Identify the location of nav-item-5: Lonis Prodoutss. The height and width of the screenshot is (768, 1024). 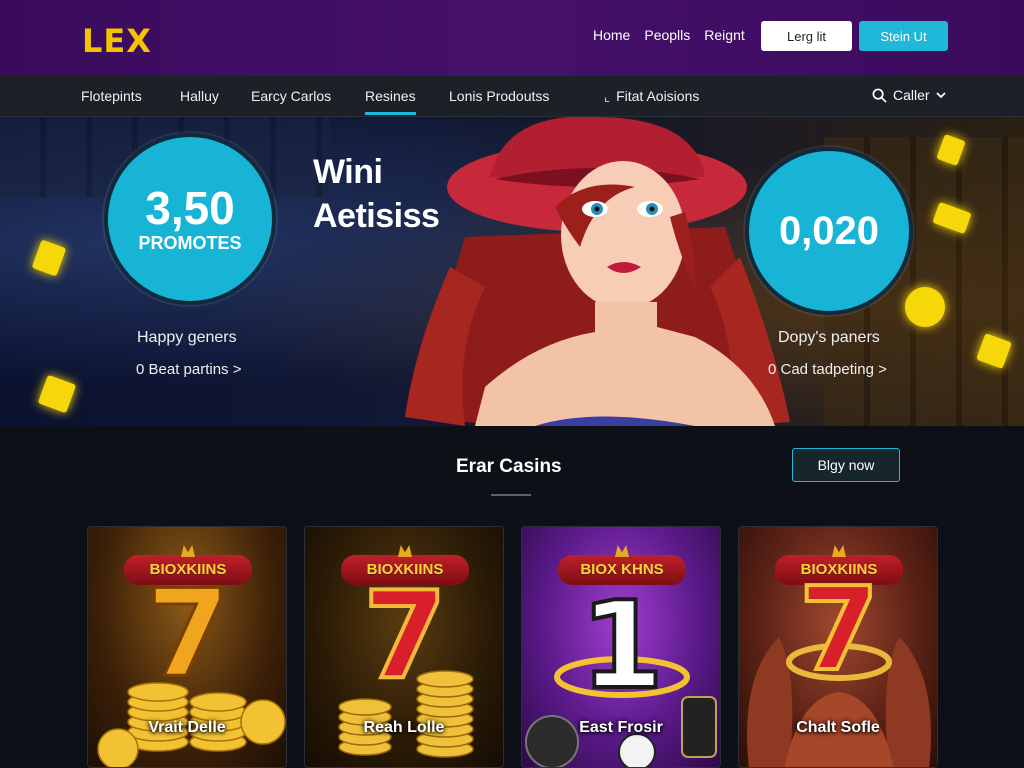
(499, 96).